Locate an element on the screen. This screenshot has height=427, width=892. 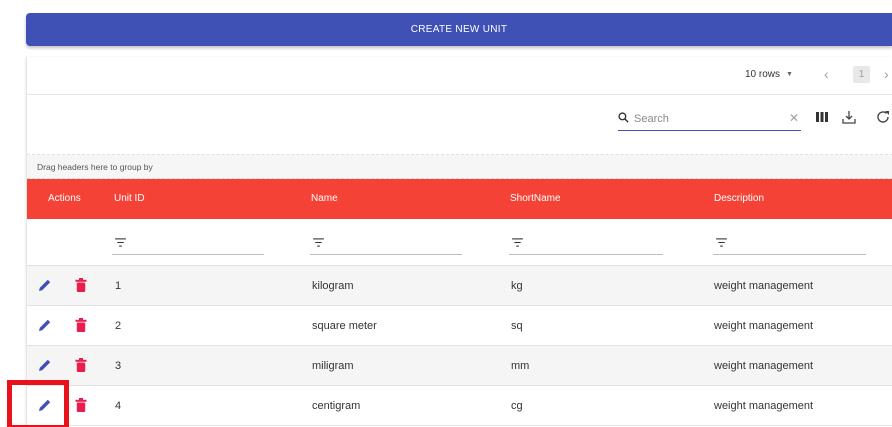
cell-name: square meter is located at coordinates (344, 326).